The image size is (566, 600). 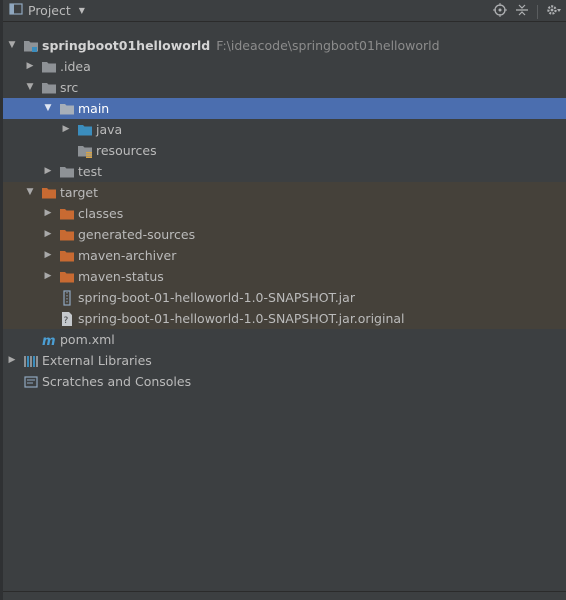 I want to click on toolbar-separator, so click(x=537, y=11).